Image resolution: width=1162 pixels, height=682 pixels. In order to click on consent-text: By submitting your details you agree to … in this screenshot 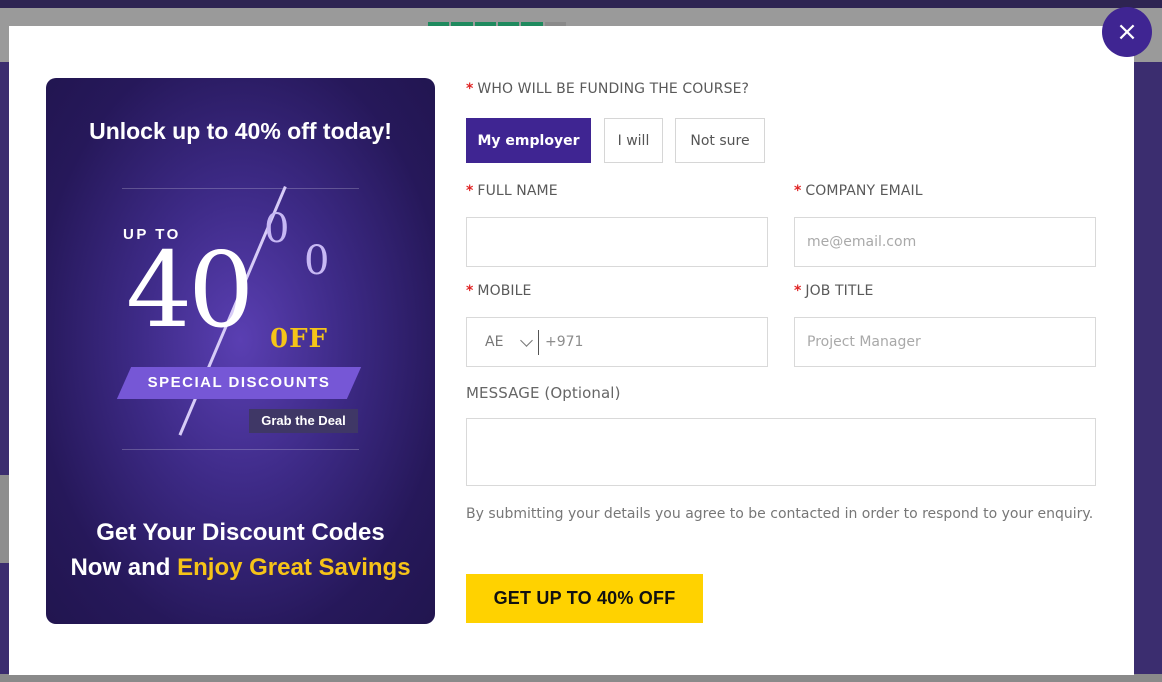, I will do `click(780, 514)`.